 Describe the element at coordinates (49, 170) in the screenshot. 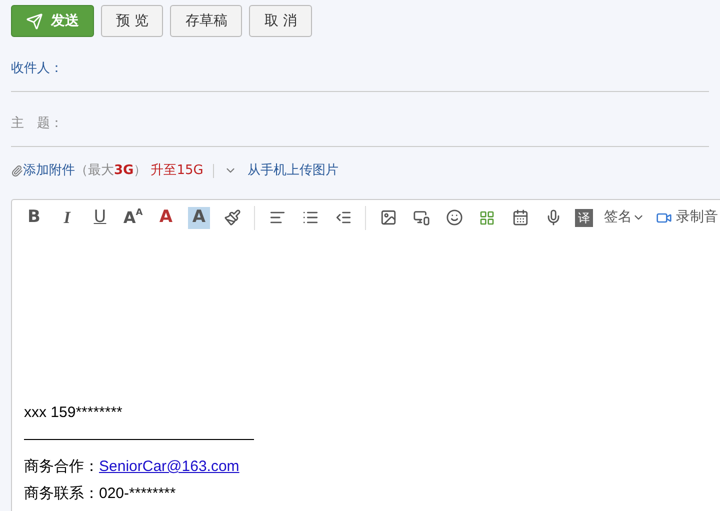

I see `add-attachment-link: 添加附件` at that location.